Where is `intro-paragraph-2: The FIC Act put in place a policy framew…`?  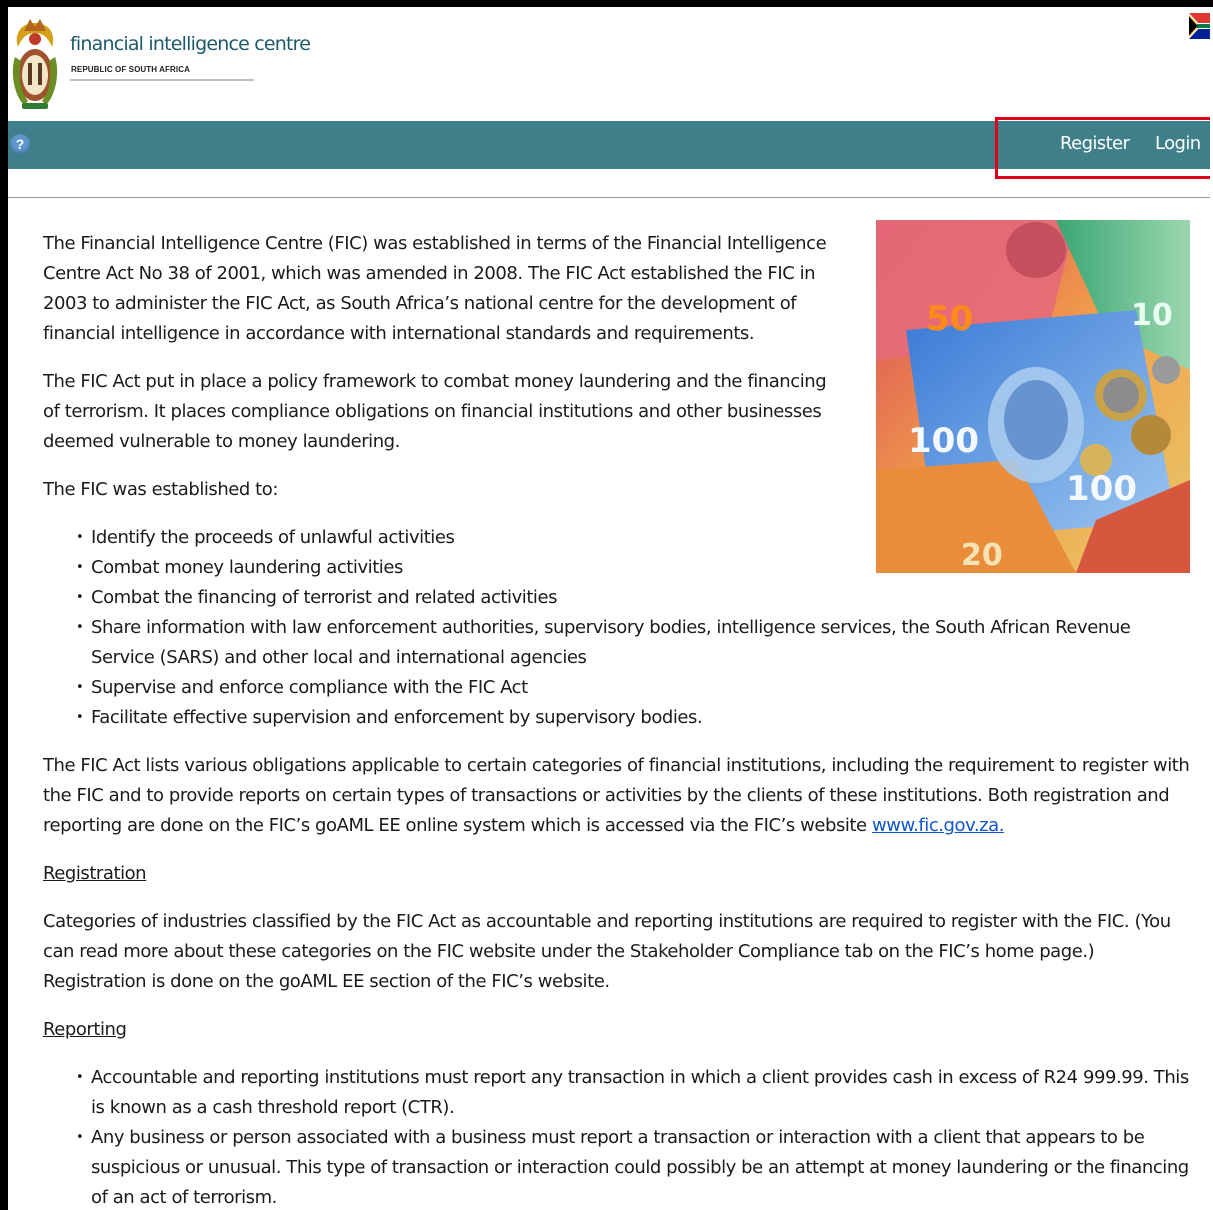 intro-paragraph-2: The FIC Act put in place a policy framew… is located at coordinates (435, 411).